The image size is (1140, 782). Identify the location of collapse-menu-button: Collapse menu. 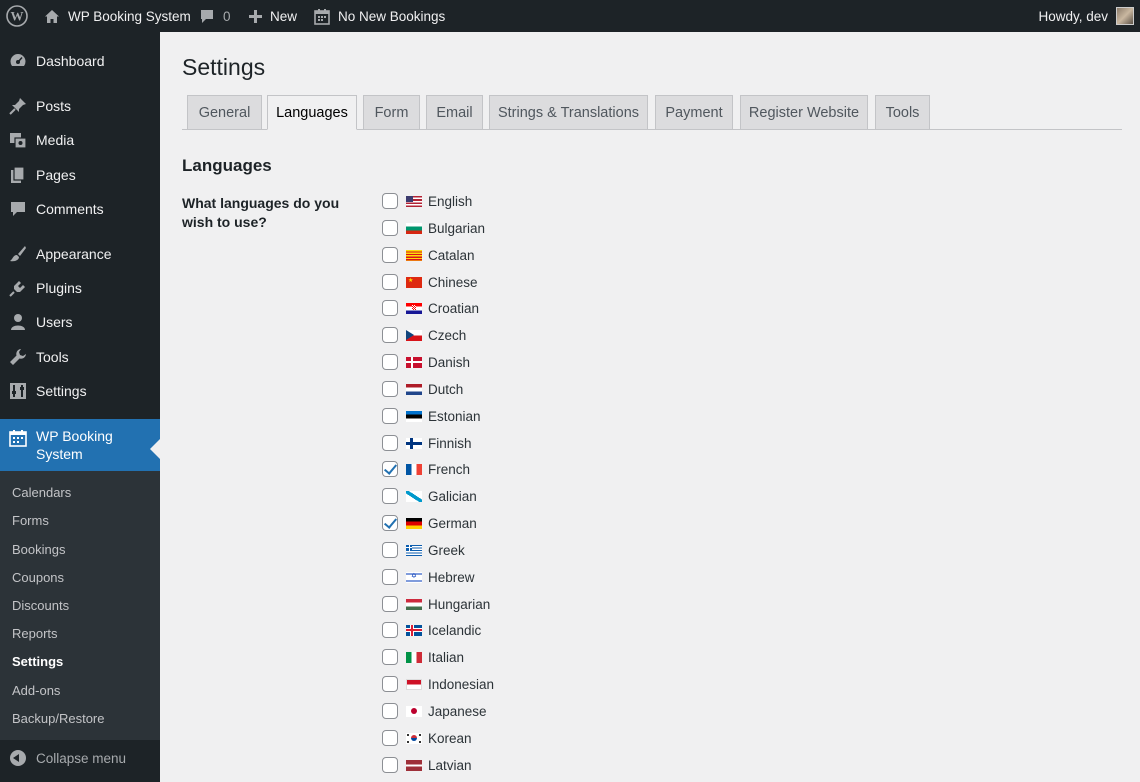
(80, 758).